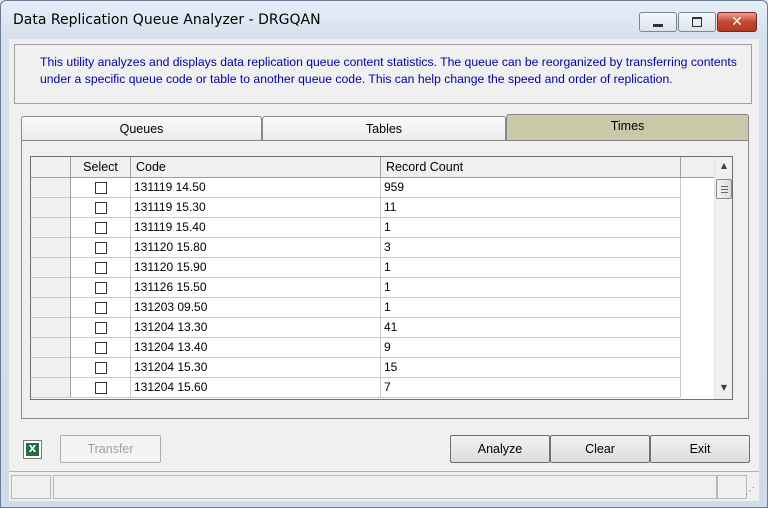 This screenshot has width=768, height=508. I want to click on table-row: 131204 15.60 7, so click(356, 388).